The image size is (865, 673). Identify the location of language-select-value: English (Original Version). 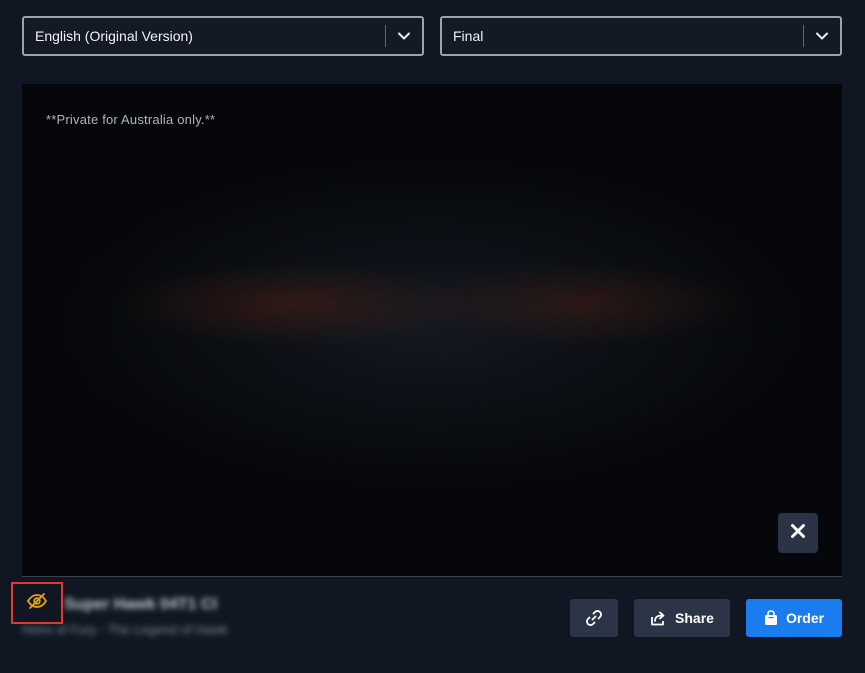
(114, 36).